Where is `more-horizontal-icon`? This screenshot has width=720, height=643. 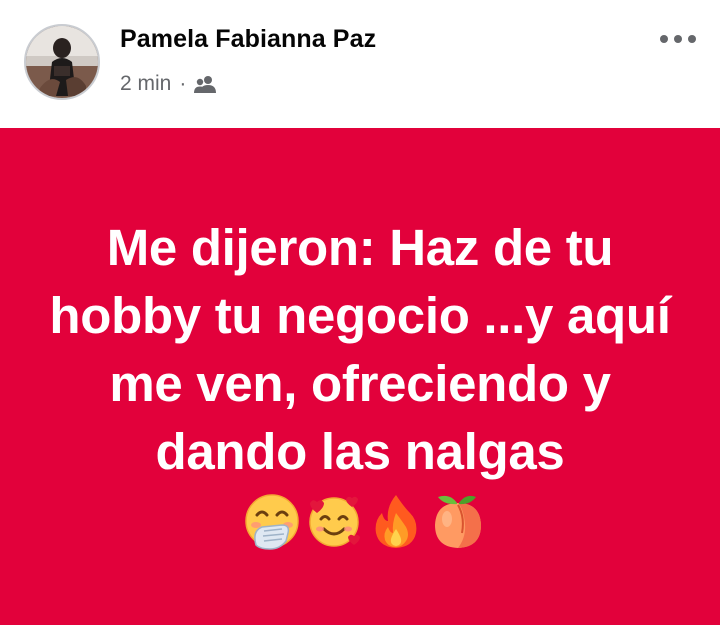
more-horizontal-icon is located at coordinates (678, 39).